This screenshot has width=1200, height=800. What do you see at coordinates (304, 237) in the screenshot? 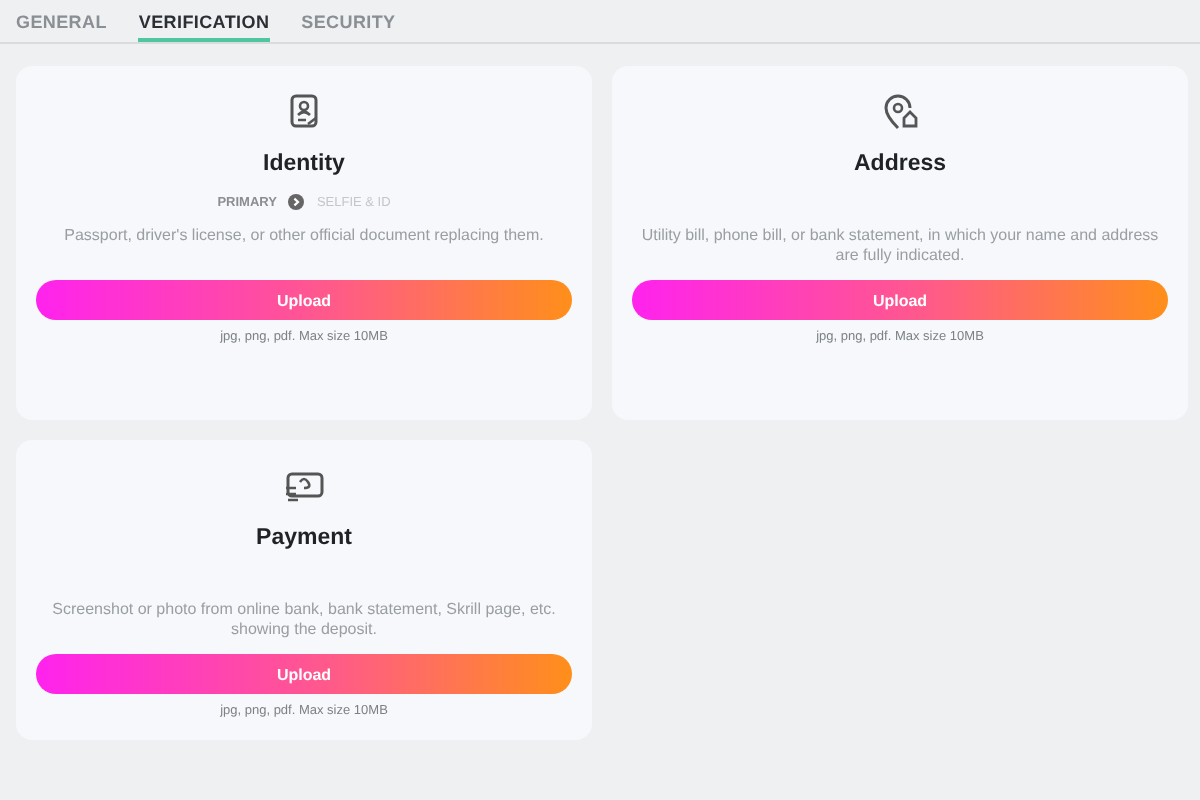
I see `card-description: Passport, driver's license, or other official document replacing them.` at bounding box center [304, 237].